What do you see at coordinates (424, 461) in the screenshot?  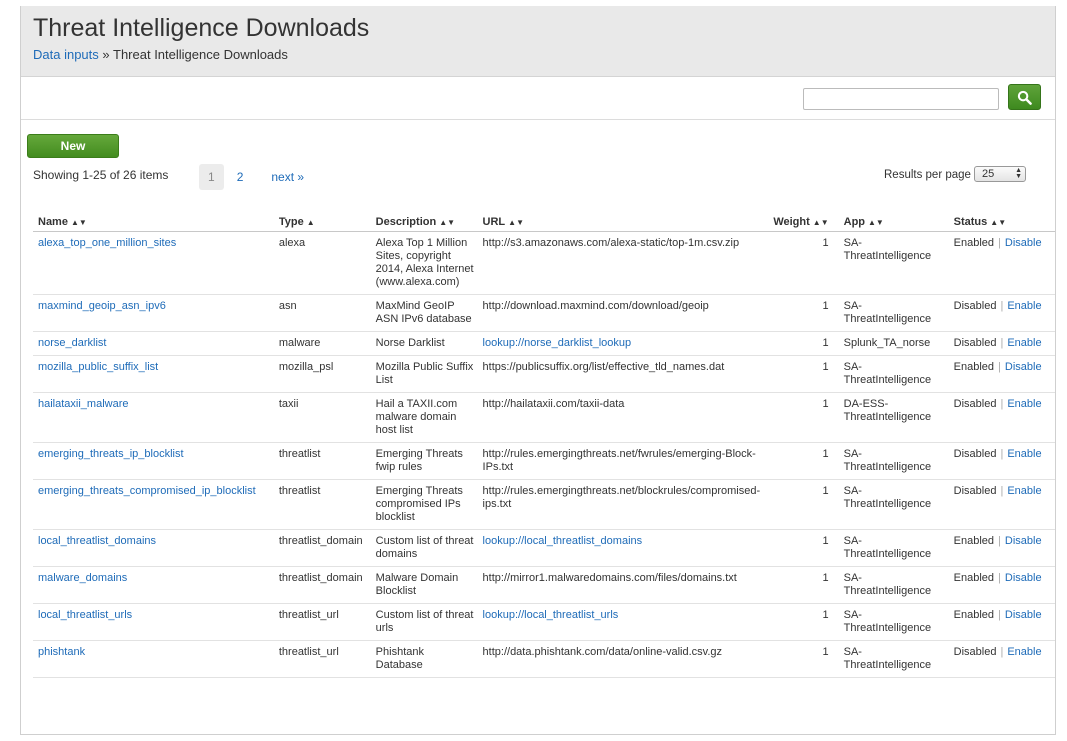 I see `cell-description: Emerging Threats fwip rules` at bounding box center [424, 461].